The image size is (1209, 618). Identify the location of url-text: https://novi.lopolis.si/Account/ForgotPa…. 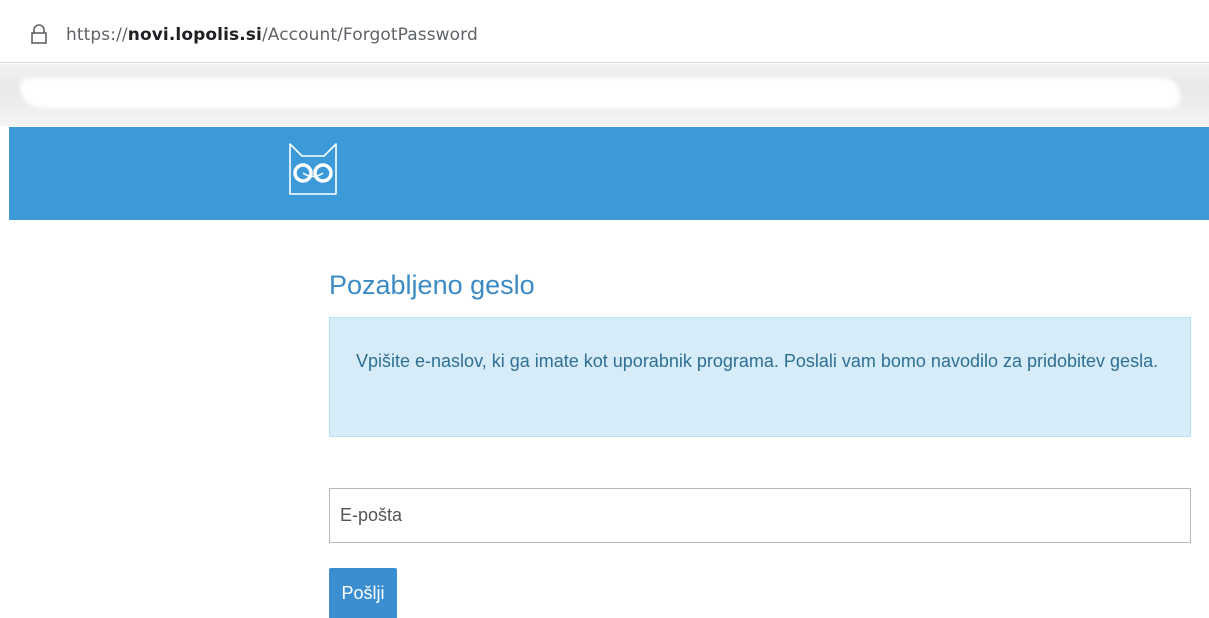
(272, 35).